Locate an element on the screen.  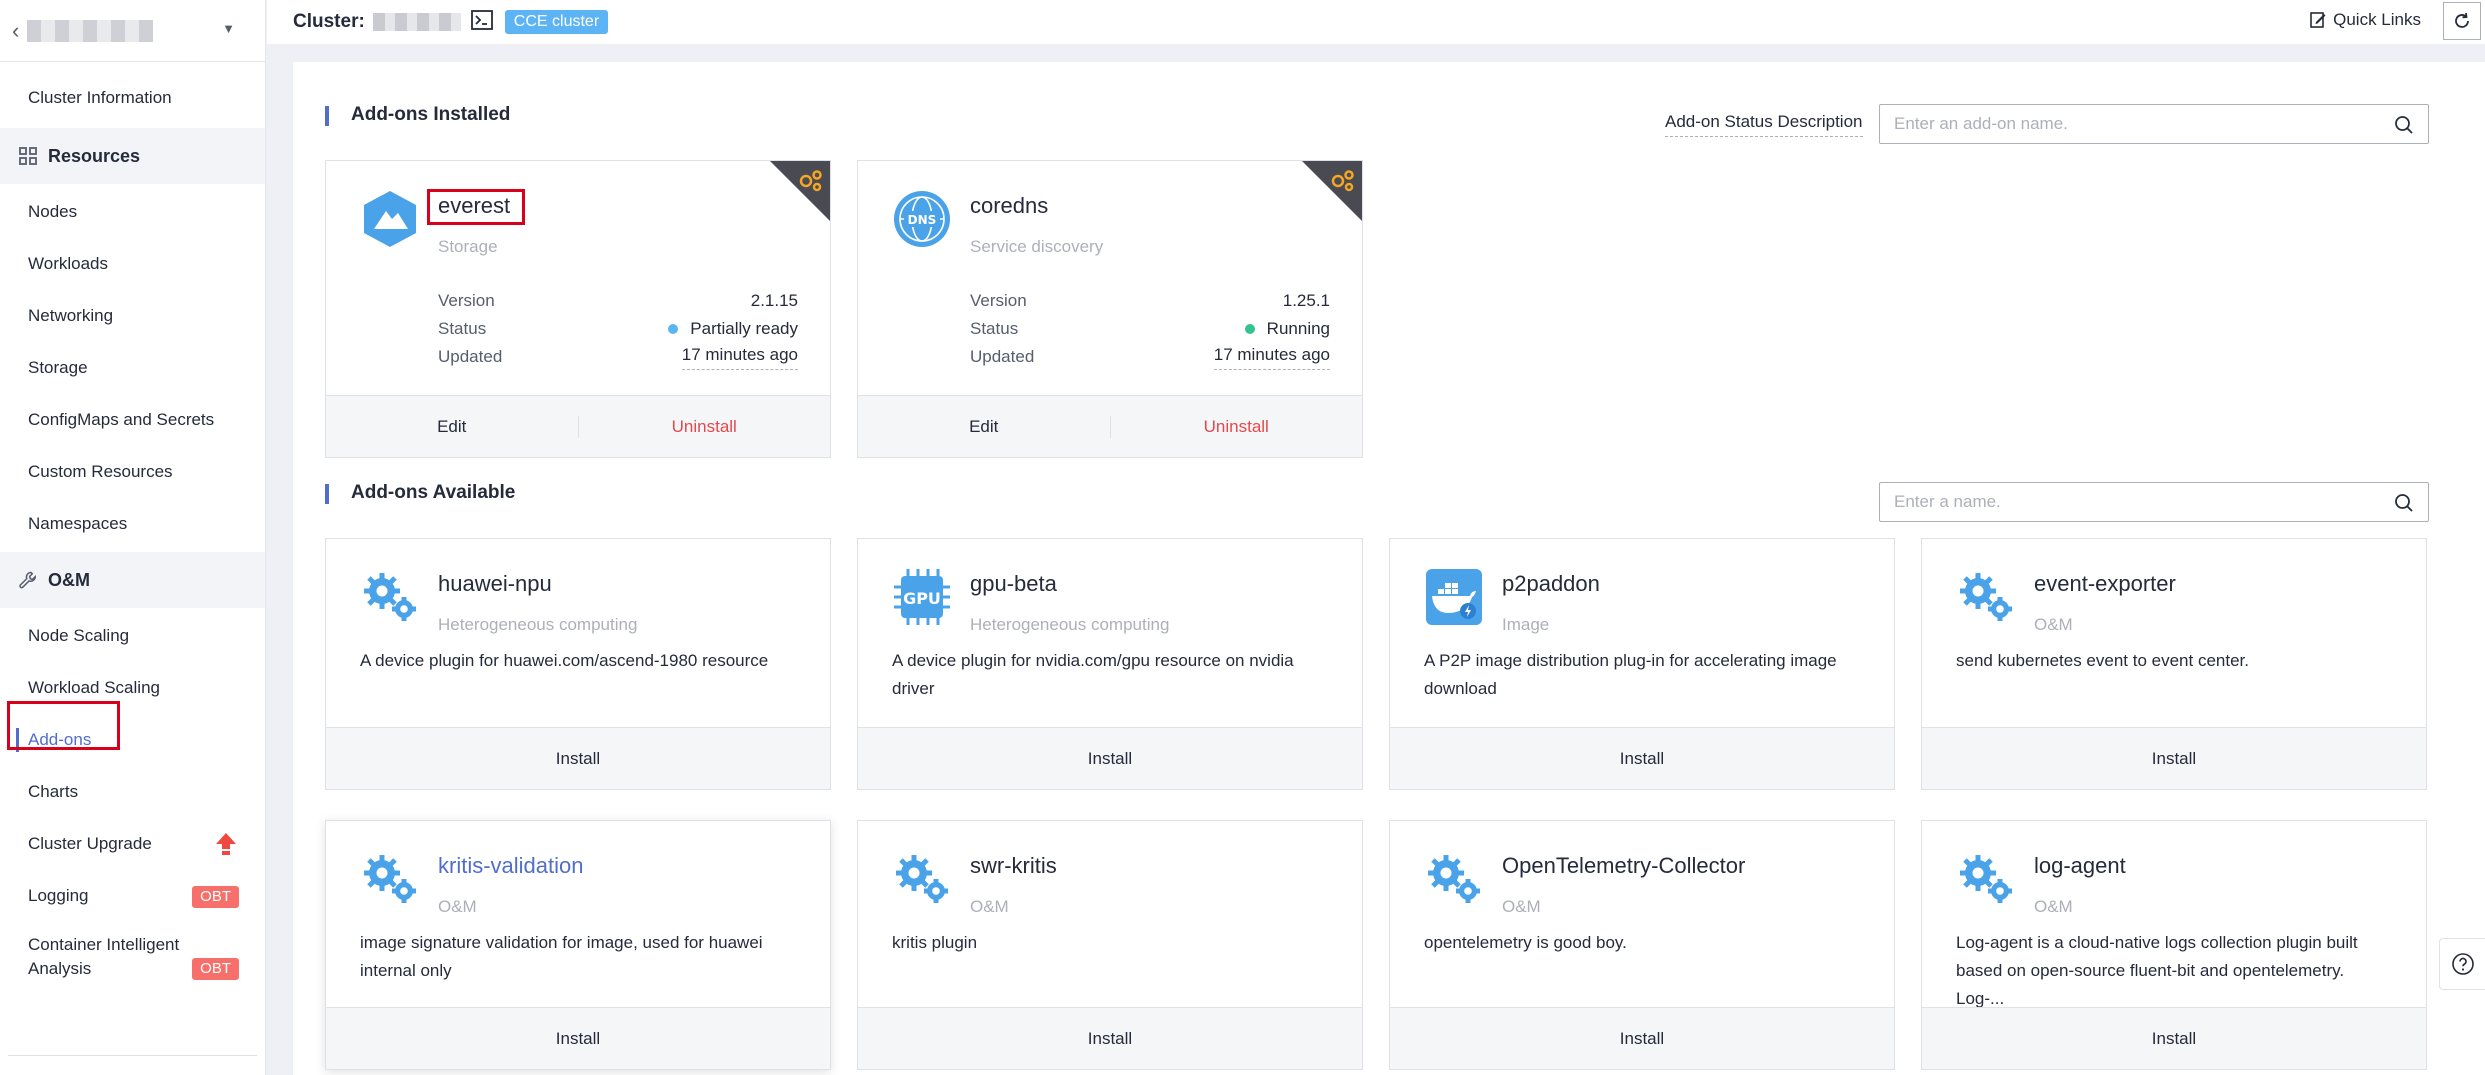
quick-links-button: Quick Links is located at coordinates (2365, 20).